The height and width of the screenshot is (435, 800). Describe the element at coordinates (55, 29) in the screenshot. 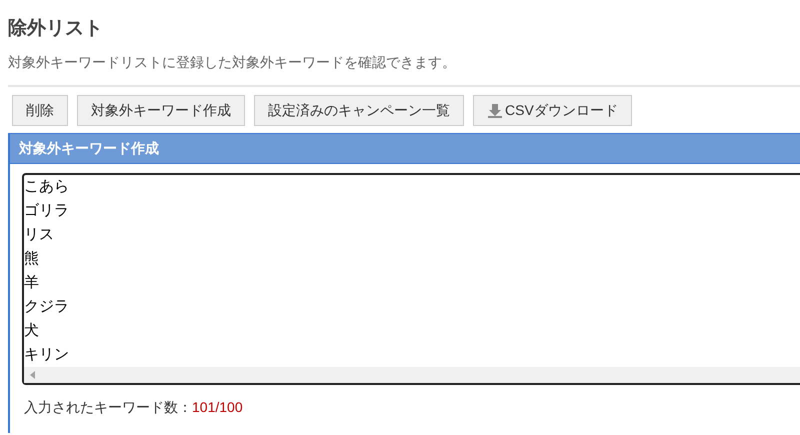

I see `page-title: 除外リスト` at that location.